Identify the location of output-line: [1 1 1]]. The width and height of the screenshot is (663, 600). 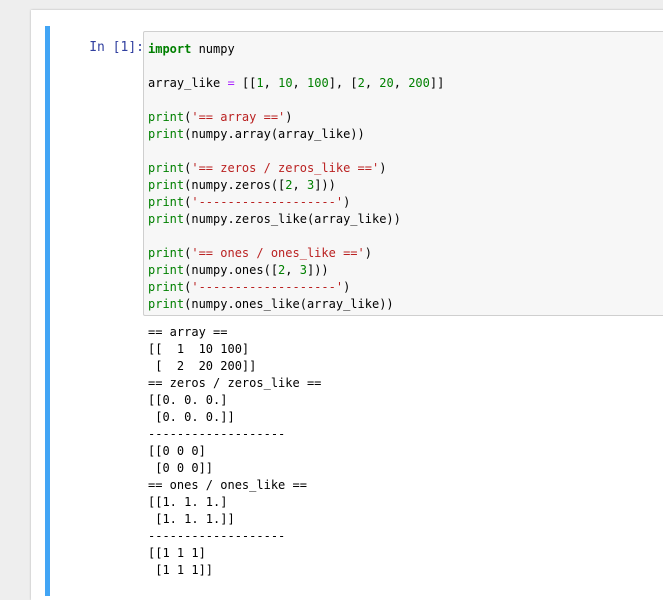
(181, 570).